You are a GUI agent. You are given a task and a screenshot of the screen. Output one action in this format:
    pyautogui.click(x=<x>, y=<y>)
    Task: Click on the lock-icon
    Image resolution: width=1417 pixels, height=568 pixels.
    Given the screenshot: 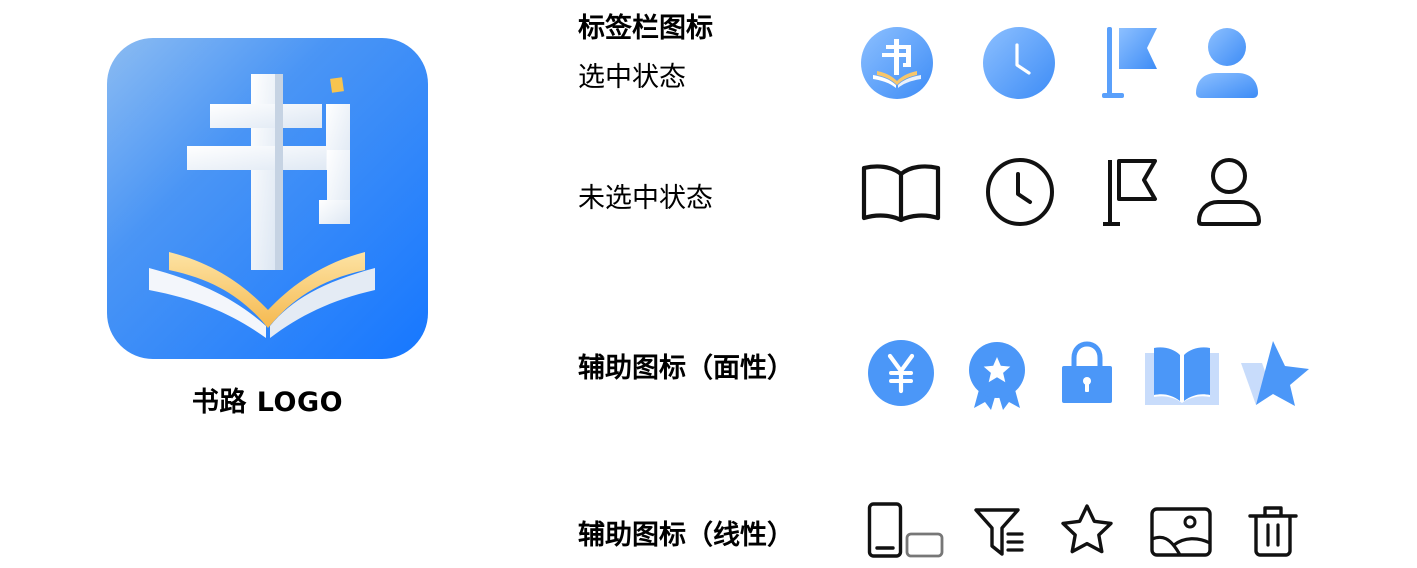 What is the action you would take?
    pyautogui.click(x=1087, y=372)
    